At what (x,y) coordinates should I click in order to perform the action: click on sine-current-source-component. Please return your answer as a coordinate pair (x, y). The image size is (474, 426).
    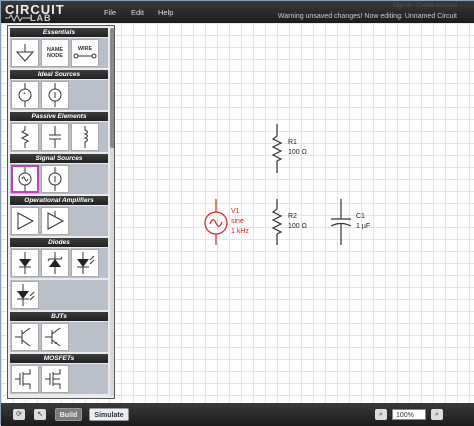
    Looking at the image, I should click on (55, 179).